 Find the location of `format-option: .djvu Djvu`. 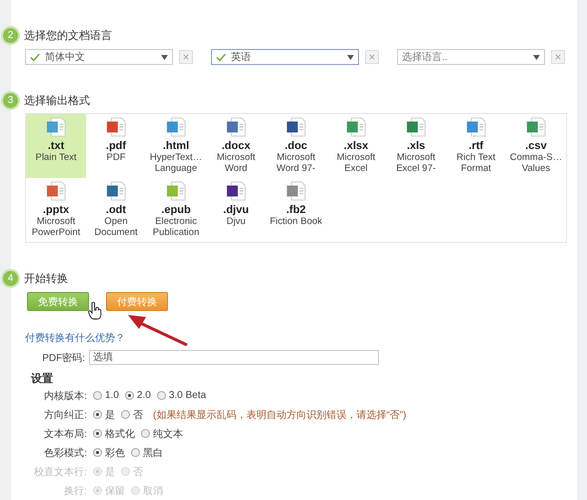

format-option: .djvu Djvu is located at coordinates (236, 210).